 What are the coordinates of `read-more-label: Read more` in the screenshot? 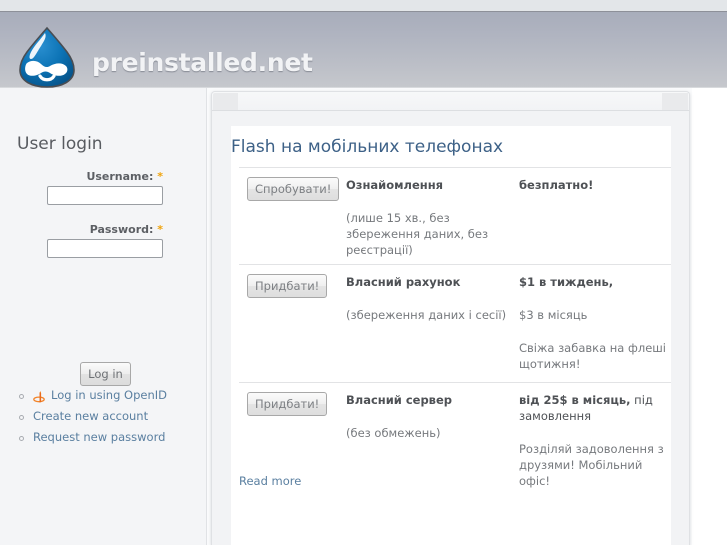 It's located at (270, 481).